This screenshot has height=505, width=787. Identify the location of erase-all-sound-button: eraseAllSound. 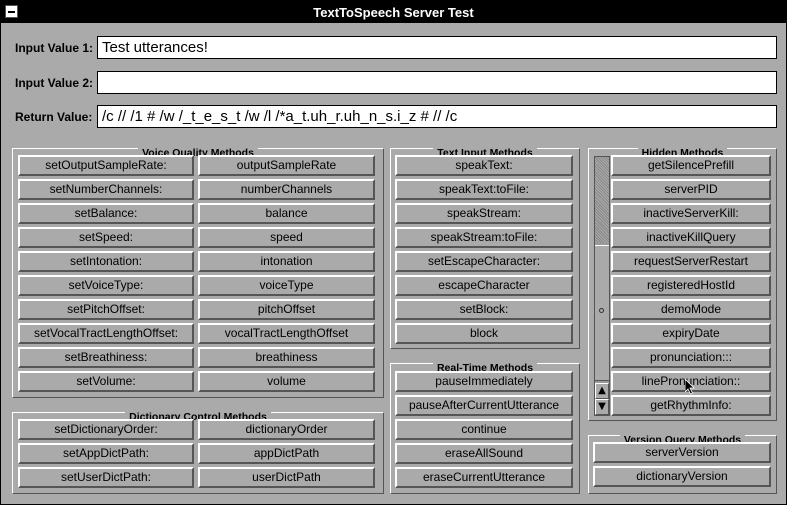
(484, 453).